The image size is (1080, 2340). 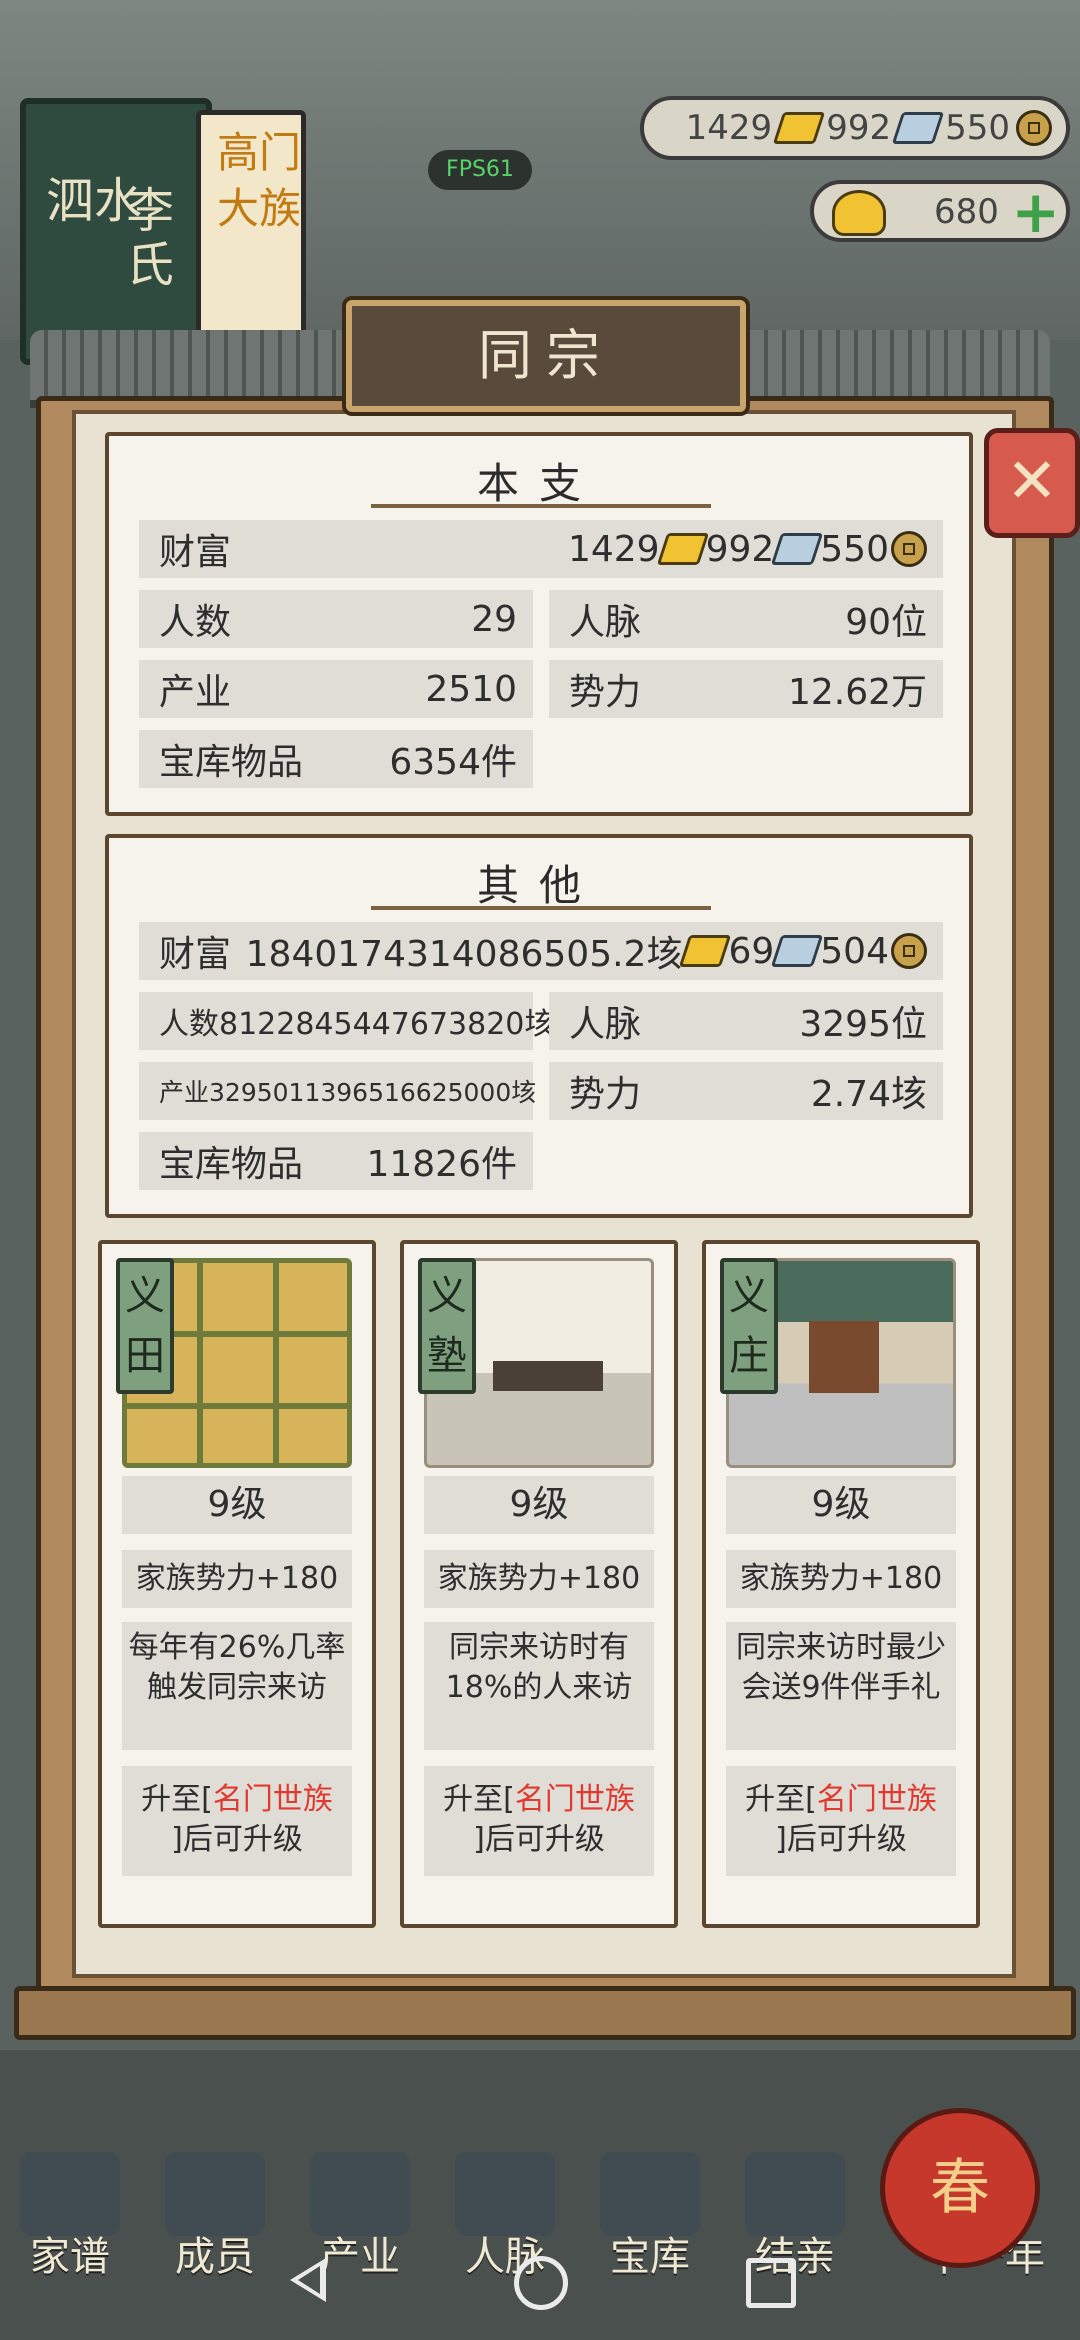 I want to click on people-row: 人数 8122845447673820垓, so click(x=346, y=1021).